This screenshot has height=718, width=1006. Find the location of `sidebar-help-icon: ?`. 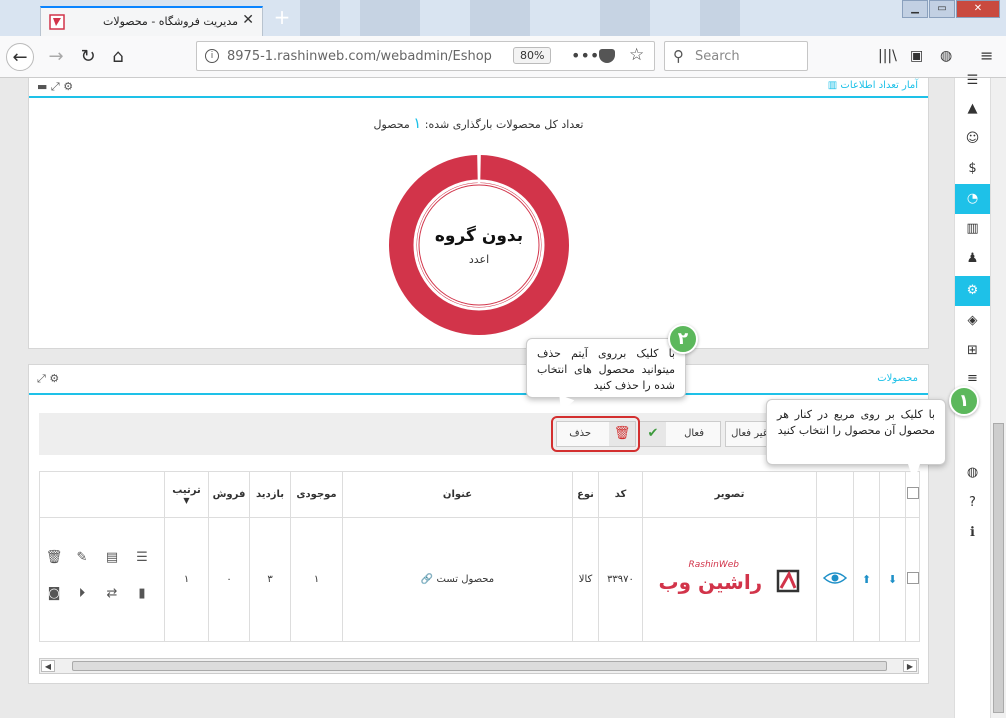

sidebar-help-icon: ? is located at coordinates (972, 503).